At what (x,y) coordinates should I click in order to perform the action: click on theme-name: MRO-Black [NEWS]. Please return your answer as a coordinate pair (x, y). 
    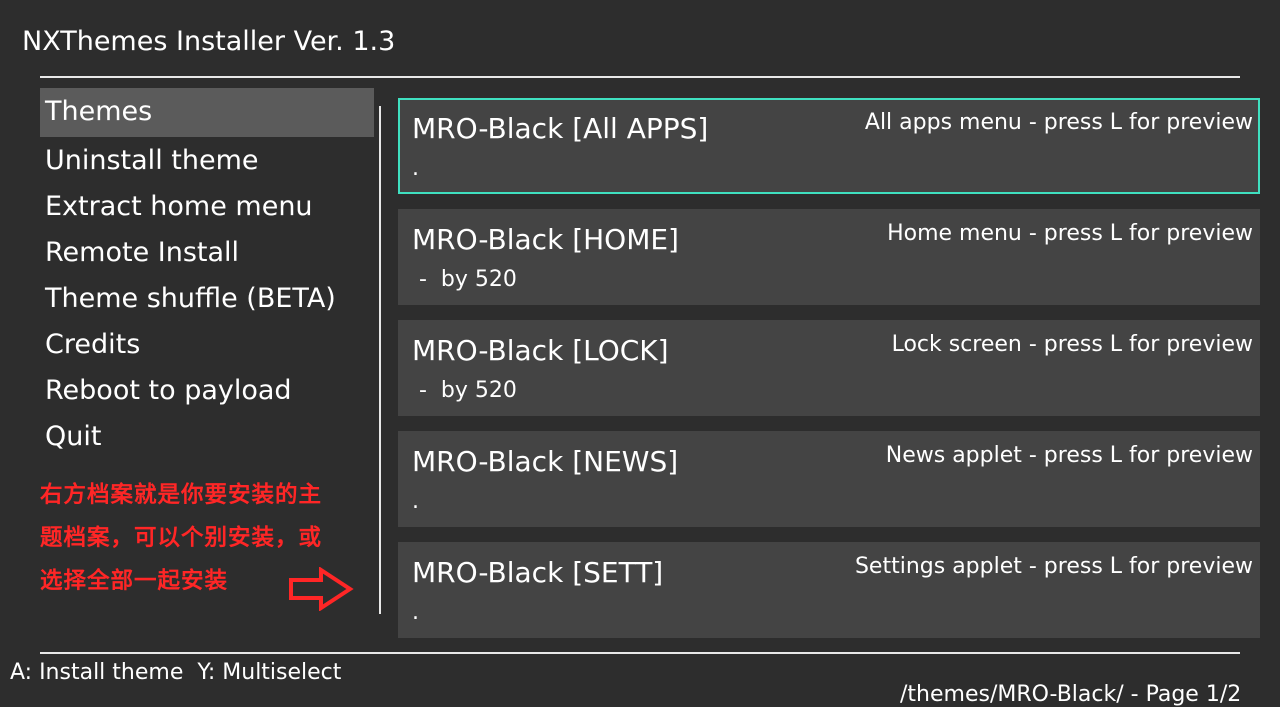
    Looking at the image, I should click on (545, 461).